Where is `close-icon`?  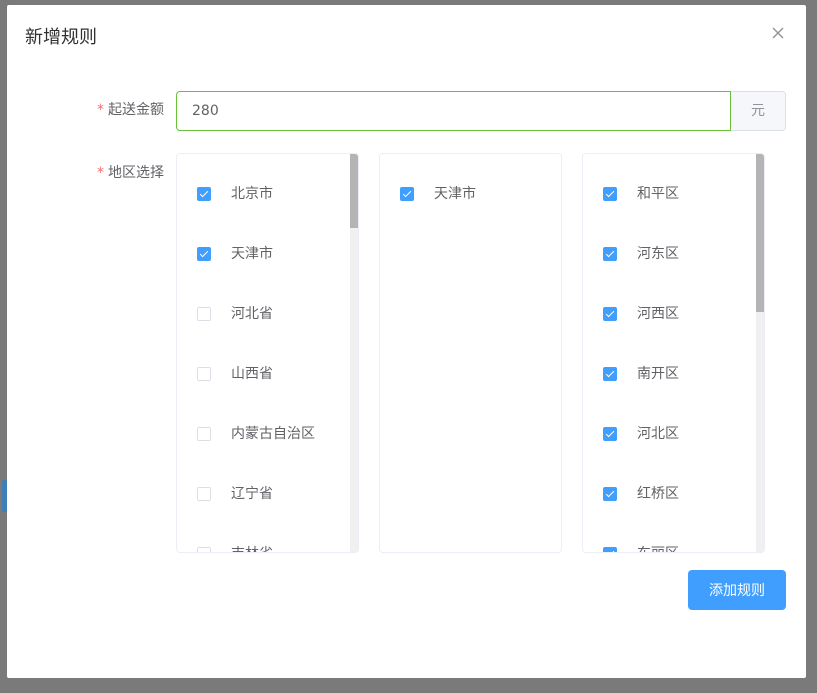 close-icon is located at coordinates (778, 33).